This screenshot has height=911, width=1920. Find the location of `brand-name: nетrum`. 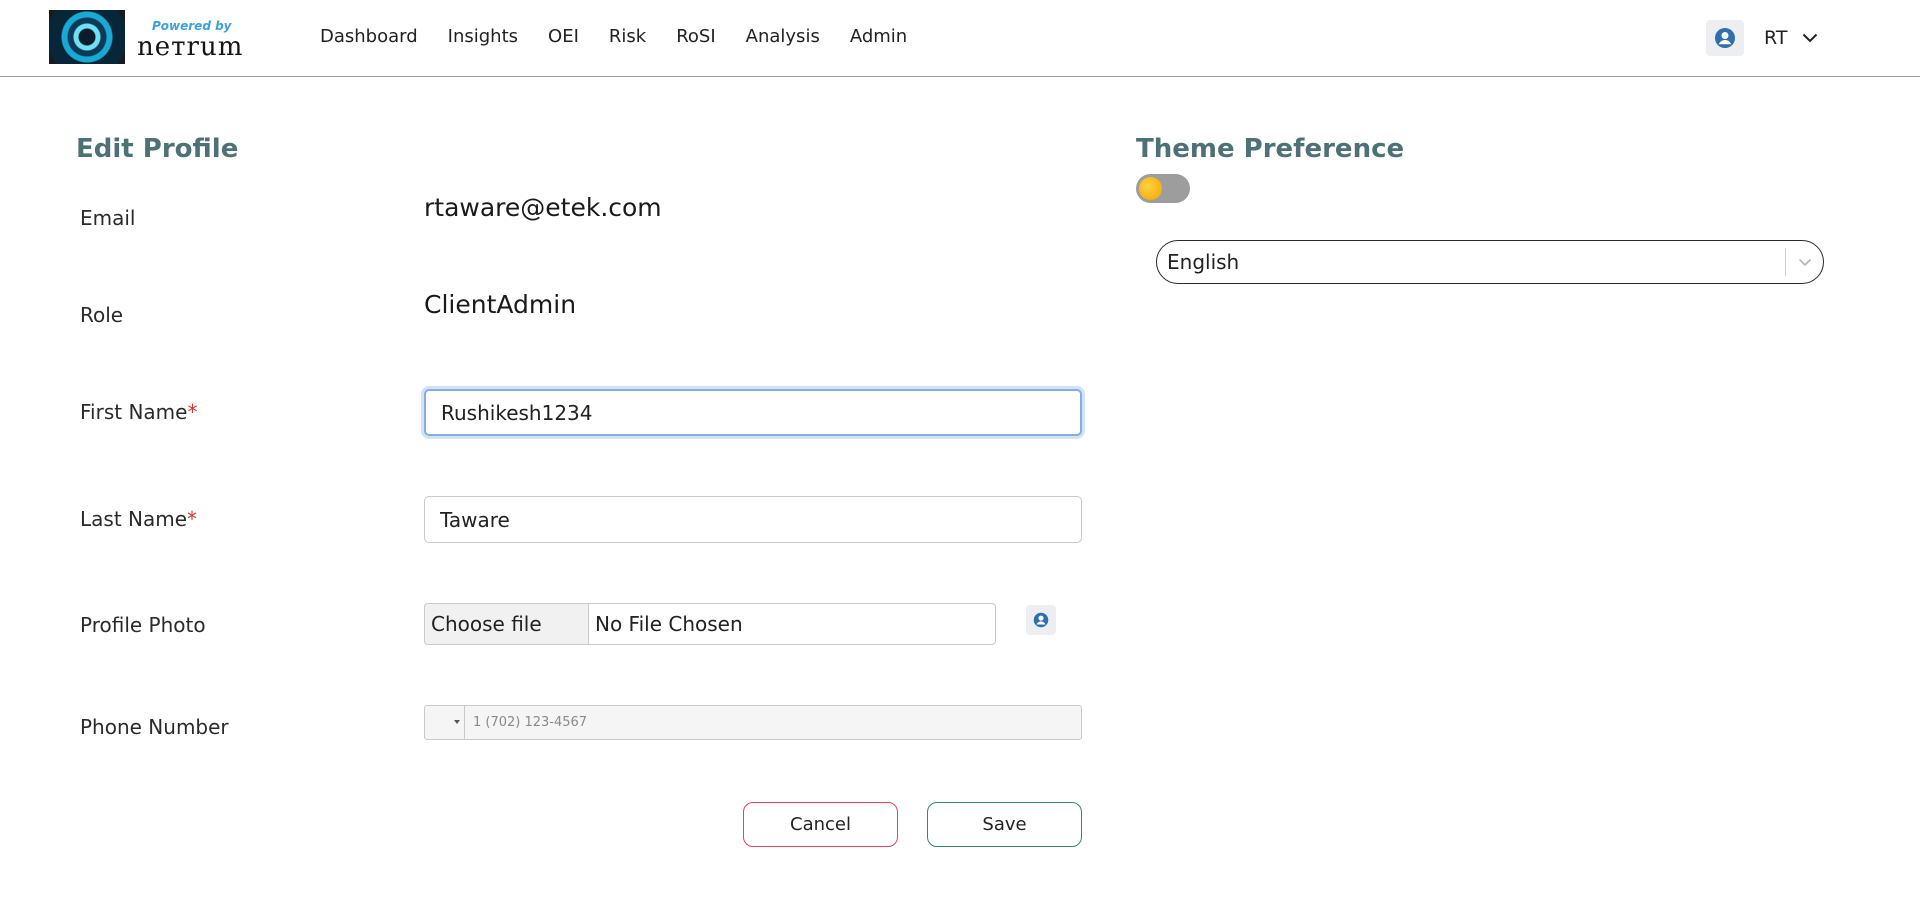

brand-name: nетrum is located at coordinates (190, 47).